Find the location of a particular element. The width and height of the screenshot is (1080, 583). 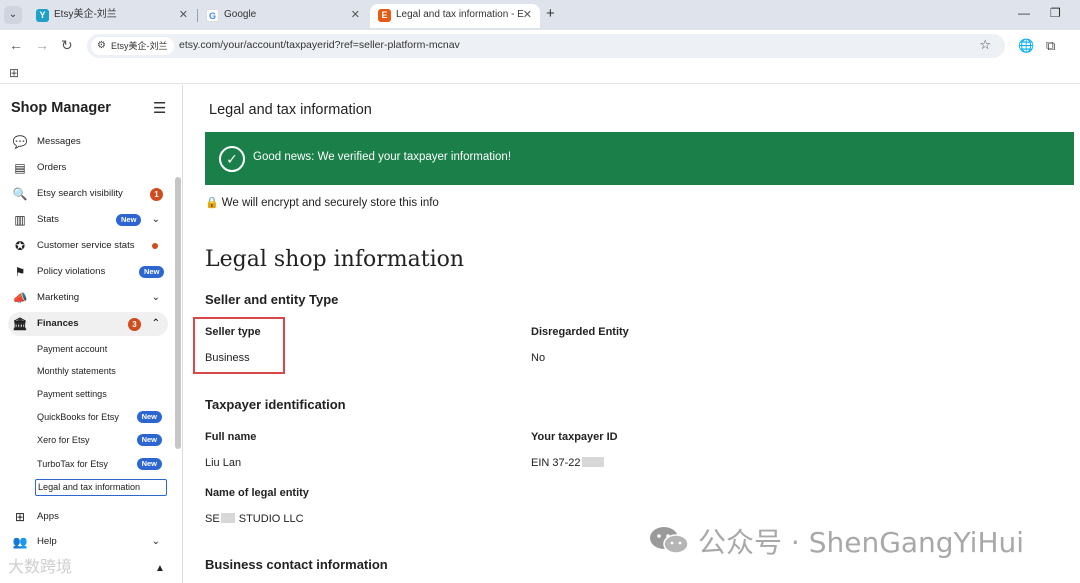

tab-legal-tax: E Legal and tax information - E ✕ is located at coordinates (455, 16).